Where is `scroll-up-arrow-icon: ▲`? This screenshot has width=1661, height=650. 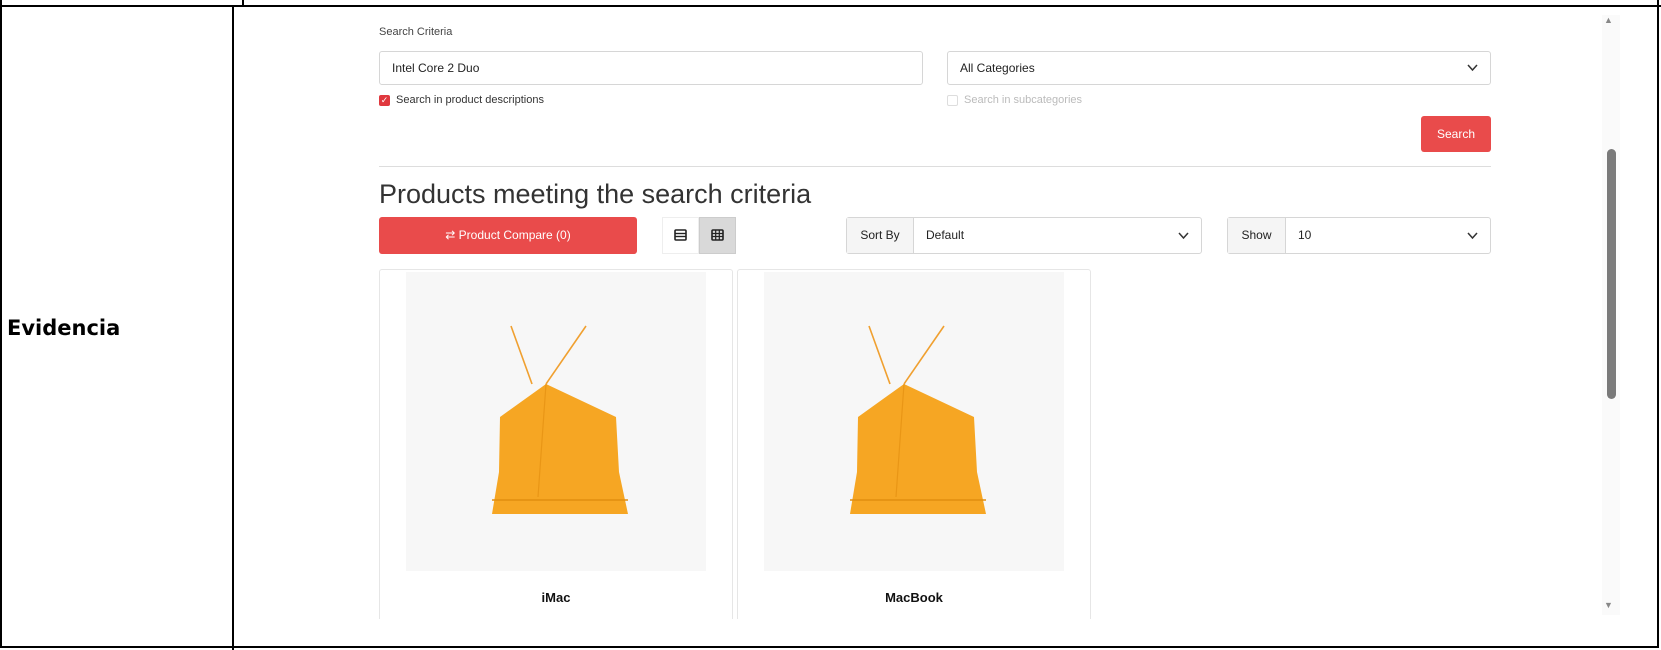
scroll-up-arrow-icon: ▲ is located at coordinates (1608, 20).